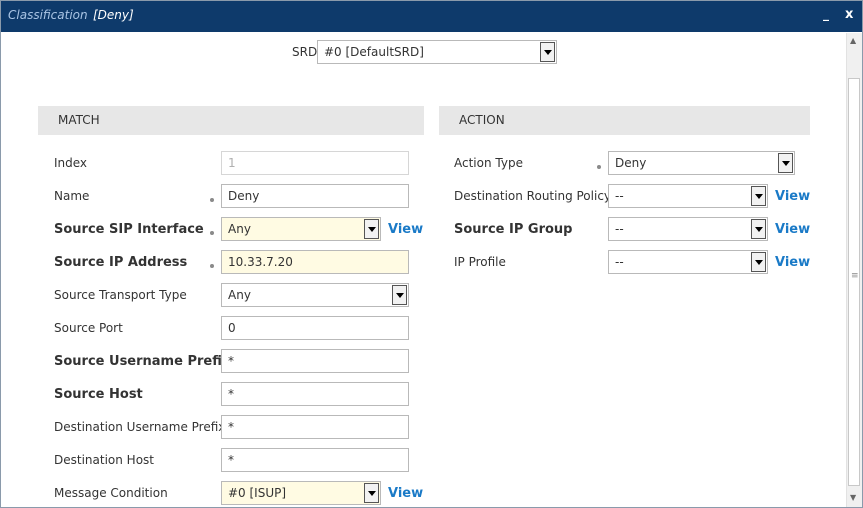 The image size is (863, 508). I want to click on source-transport-type-label: Source Transport Type, so click(120, 295).